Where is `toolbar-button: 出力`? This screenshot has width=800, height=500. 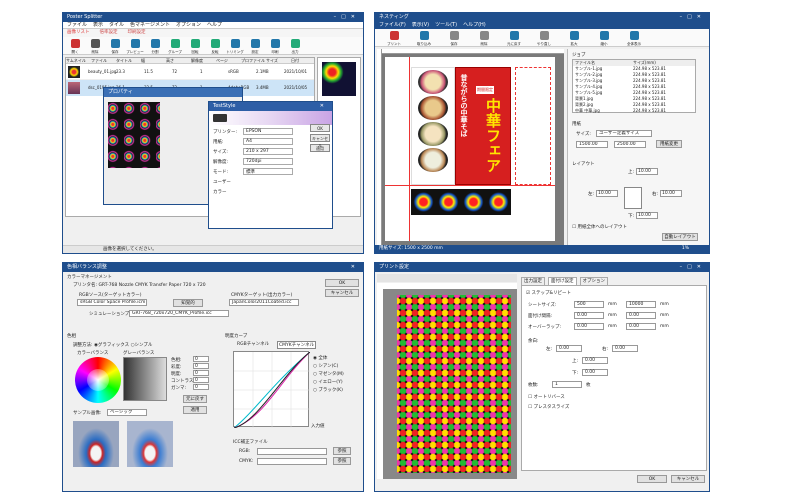
toolbar-button: 出力 is located at coordinates (295, 46).